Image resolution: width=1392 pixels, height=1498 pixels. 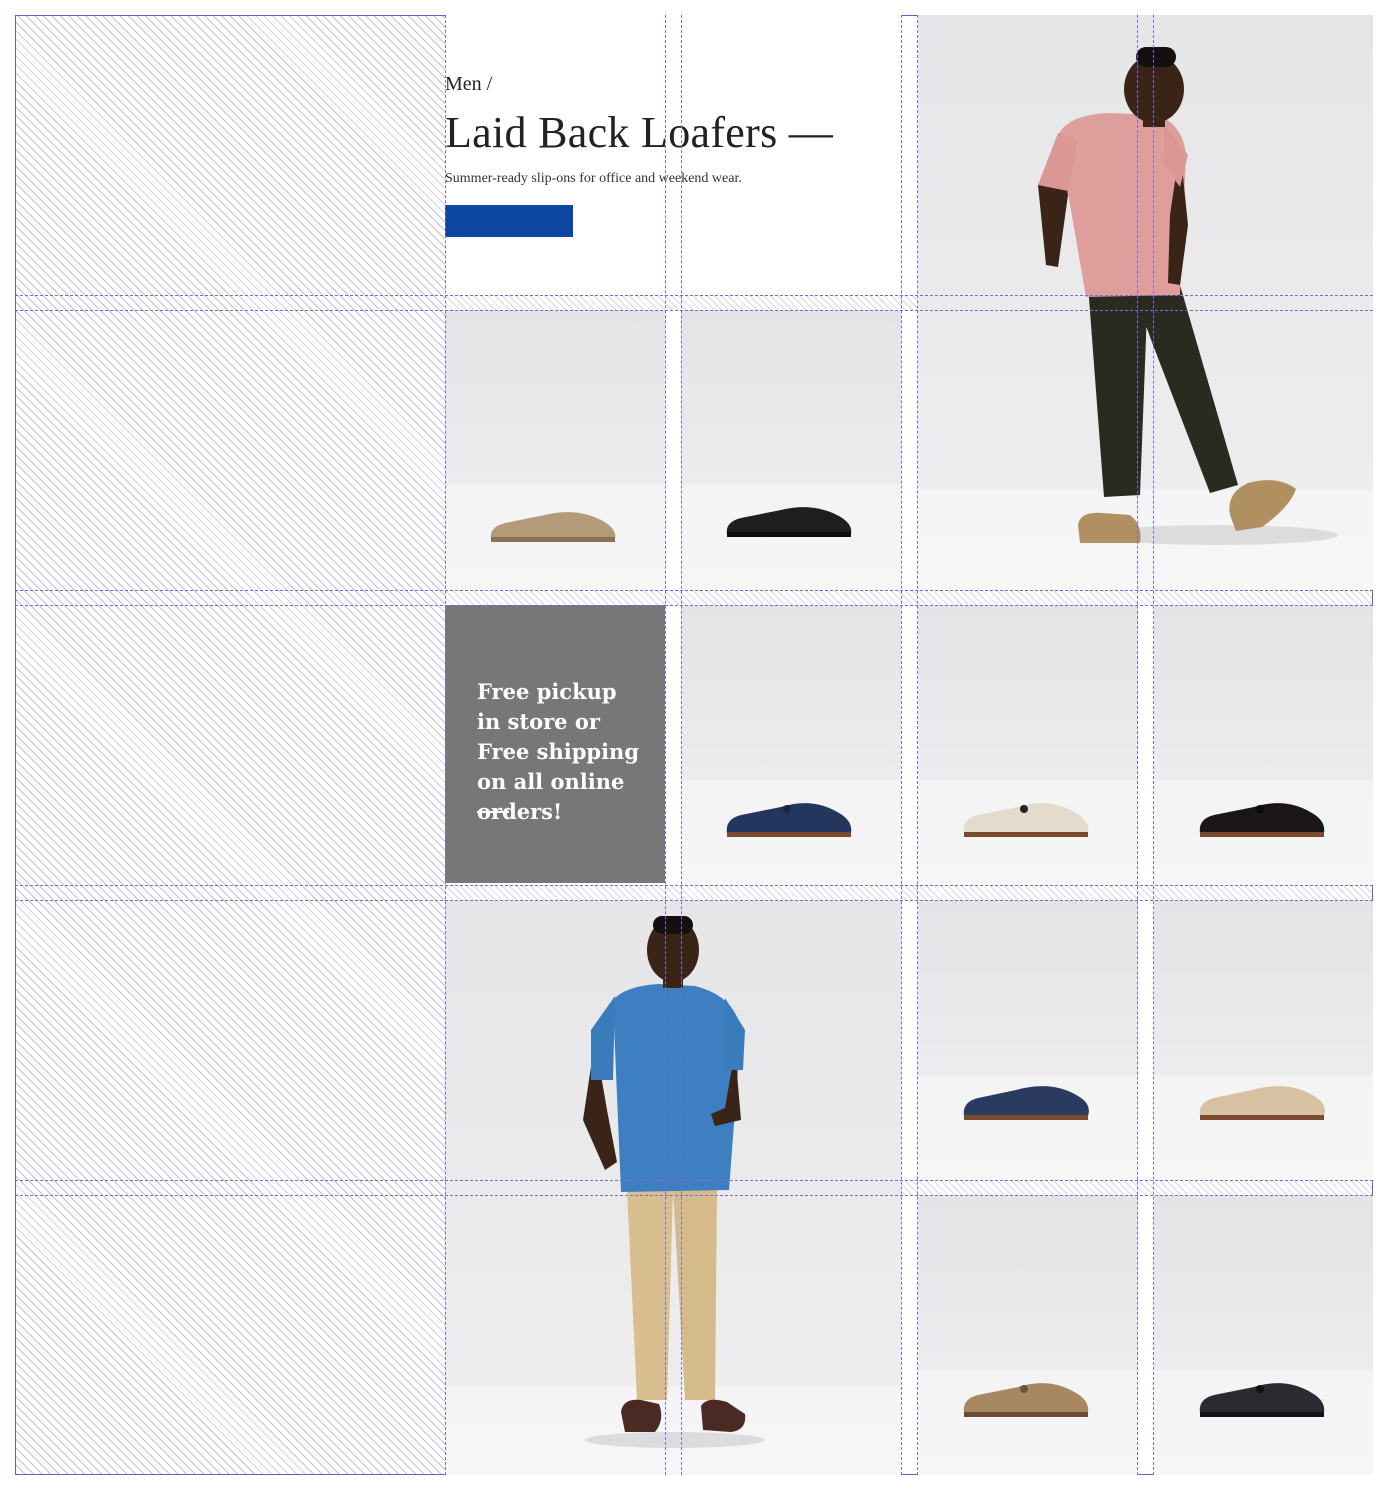 I want to click on page-title: Laid Back Loafers —, so click(x=639, y=132).